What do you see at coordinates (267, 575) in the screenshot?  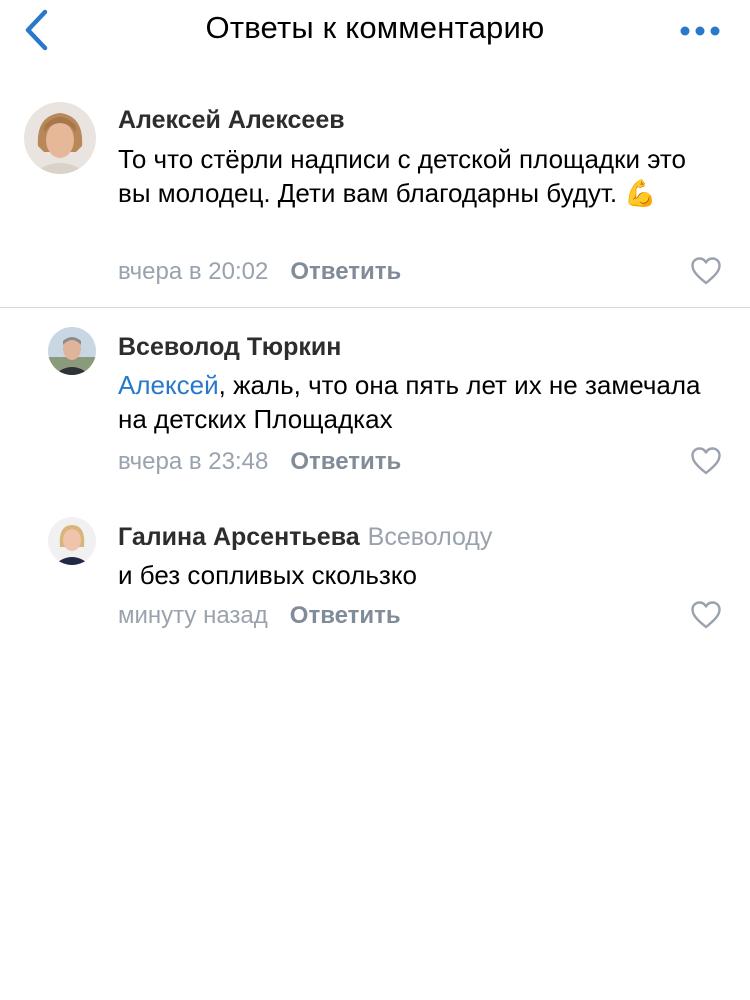 I see `comment-text: и без сопливых скользко` at bounding box center [267, 575].